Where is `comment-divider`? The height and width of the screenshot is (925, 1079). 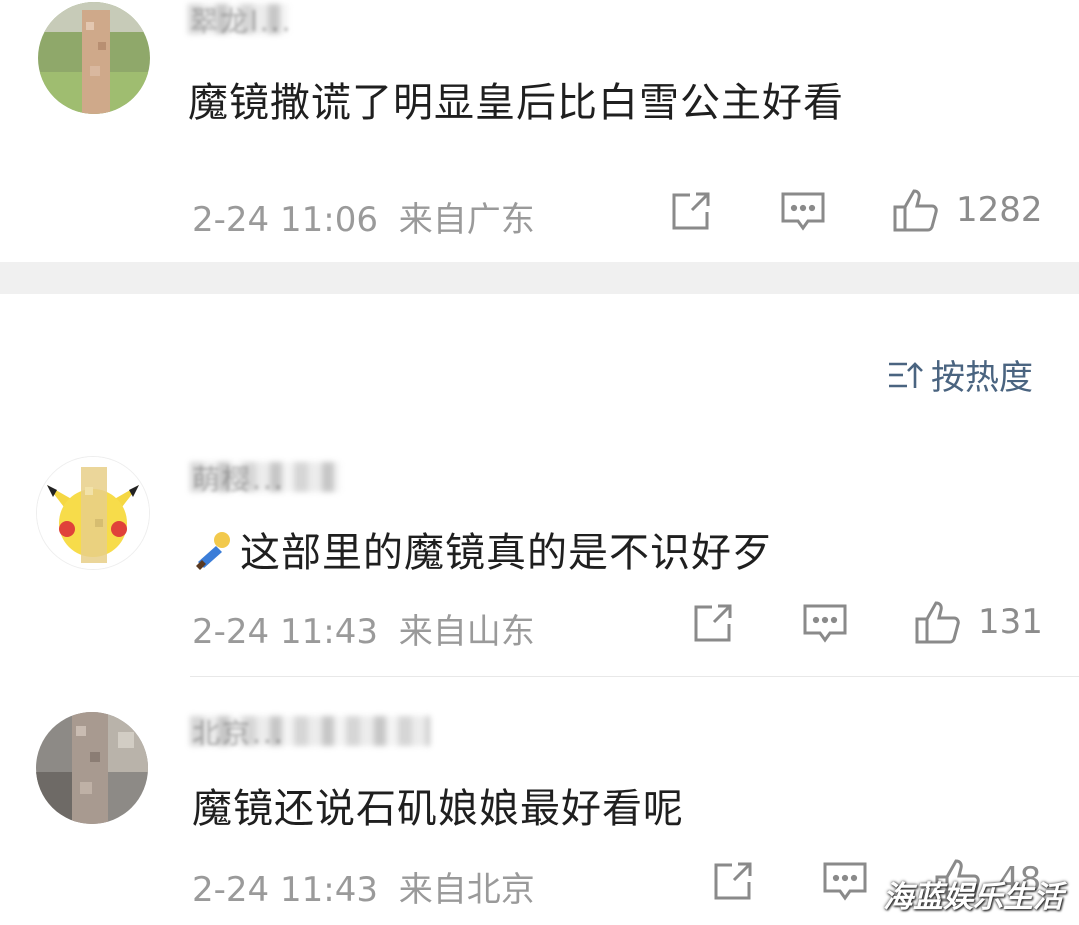 comment-divider is located at coordinates (634, 676).